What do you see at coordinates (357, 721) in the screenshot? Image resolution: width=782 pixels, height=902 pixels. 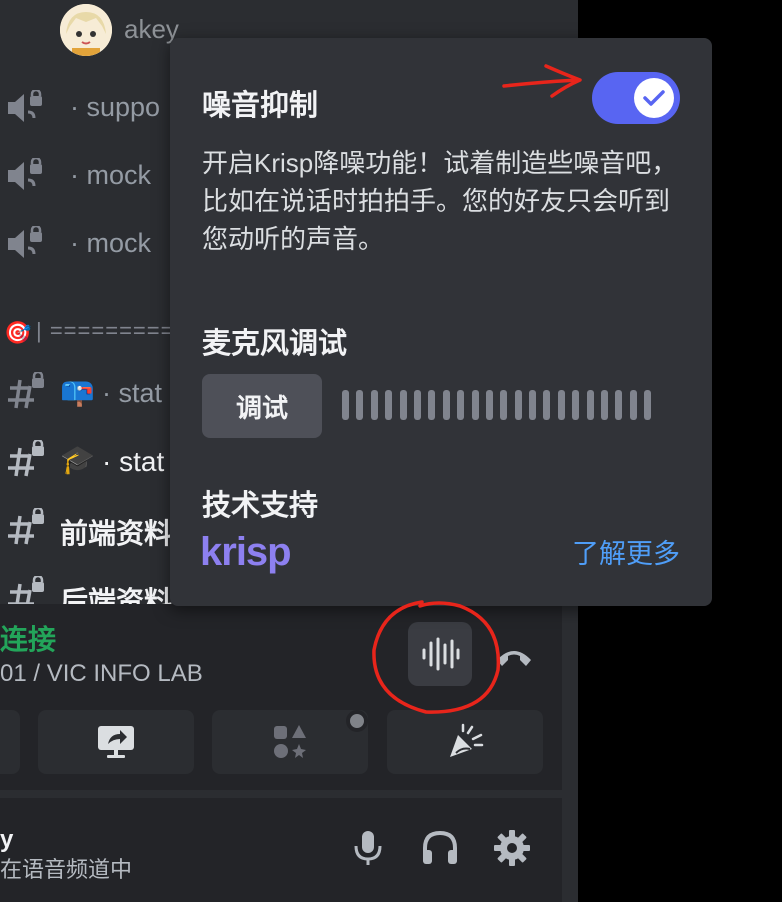 I see `activity-indicator-dot` at bounding box center [357, 721].